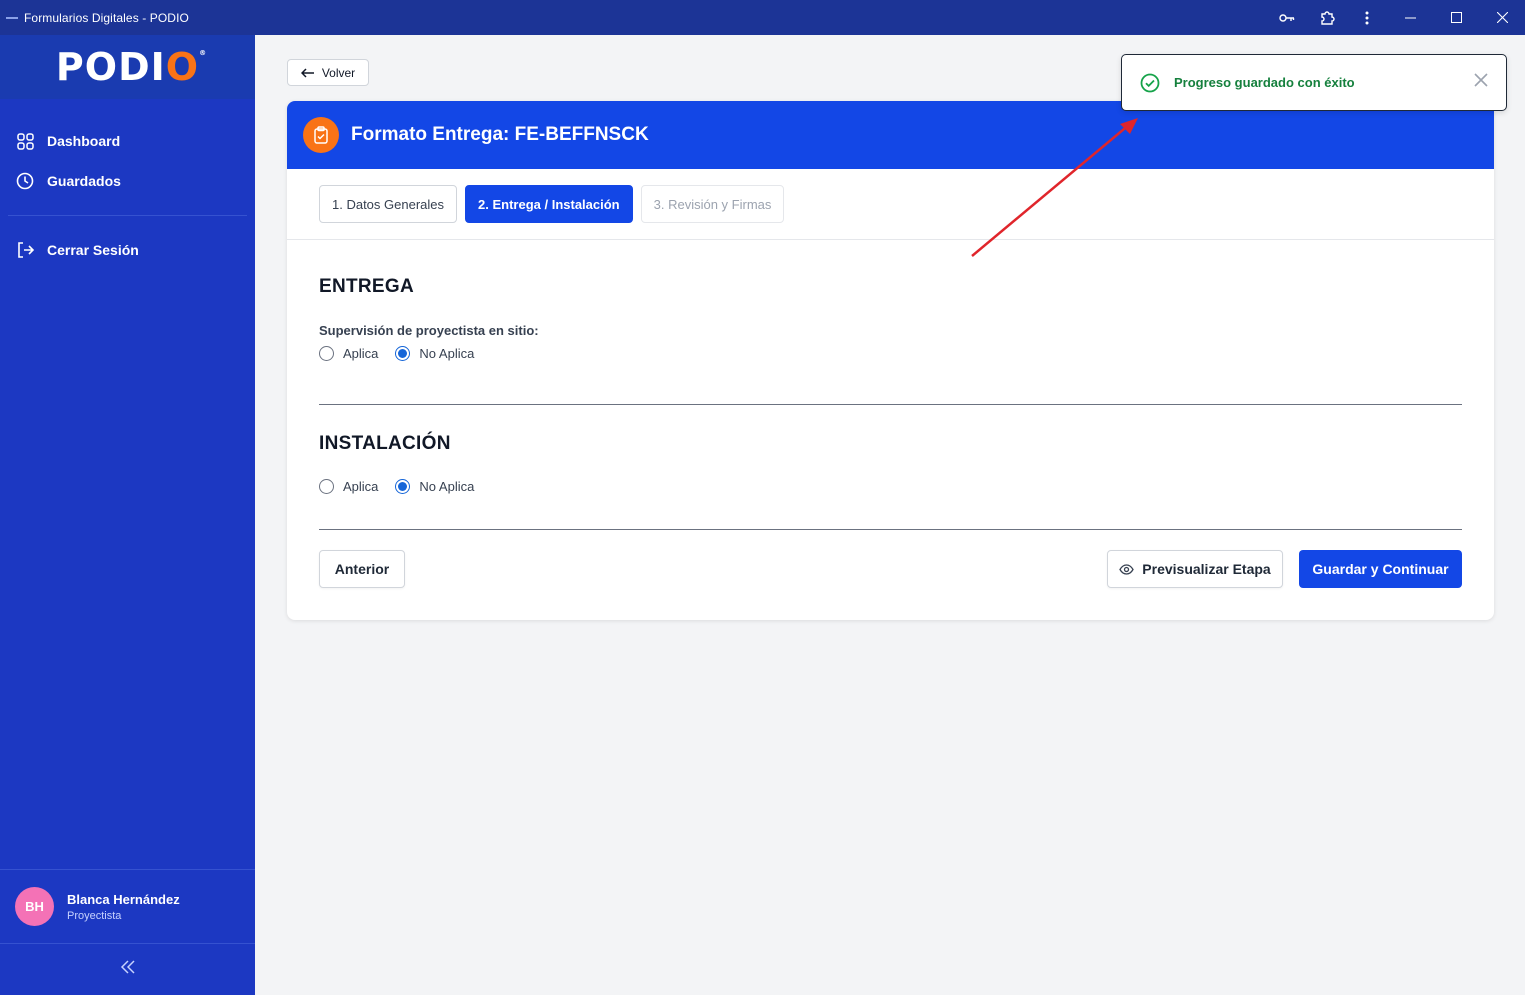 The height and width of the screenshot is (995, 1525). I want to click on app-icon, so click(12, 18).